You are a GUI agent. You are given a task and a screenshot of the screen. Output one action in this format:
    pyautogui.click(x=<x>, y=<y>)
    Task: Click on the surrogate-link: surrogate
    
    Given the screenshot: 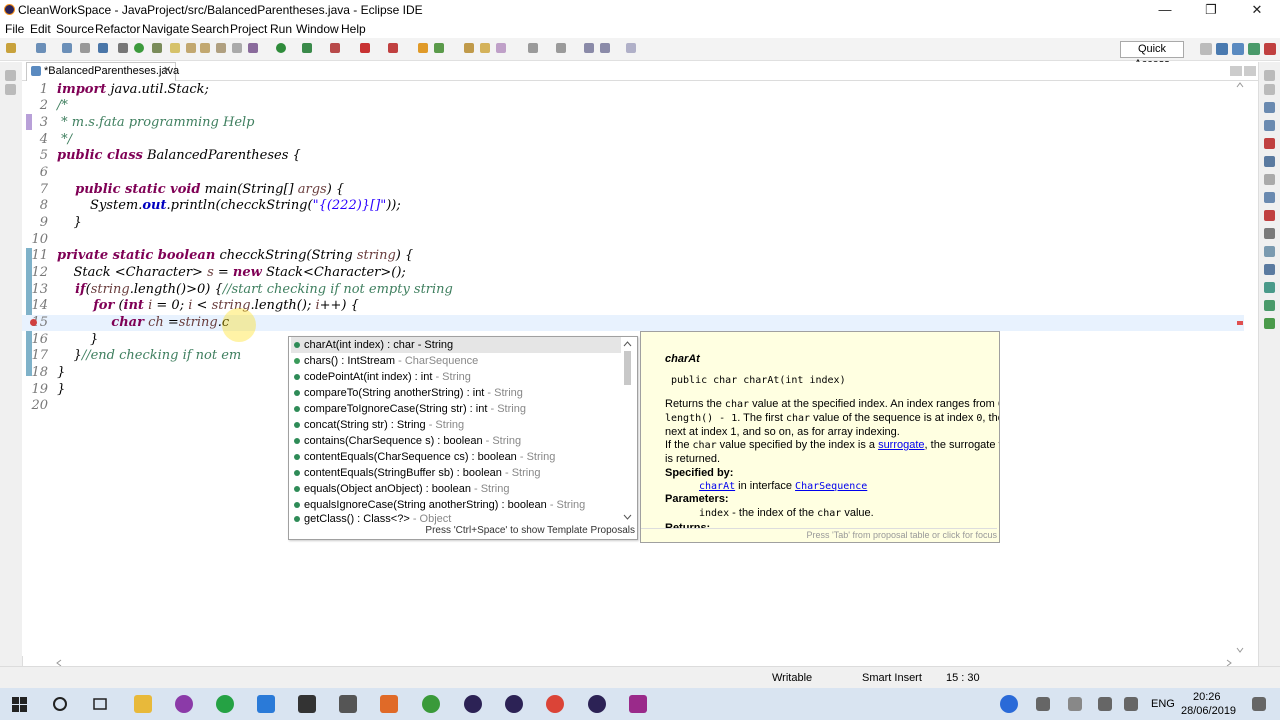 What is the action you would take?
    pyautogui.click(x=901, y=445)
    